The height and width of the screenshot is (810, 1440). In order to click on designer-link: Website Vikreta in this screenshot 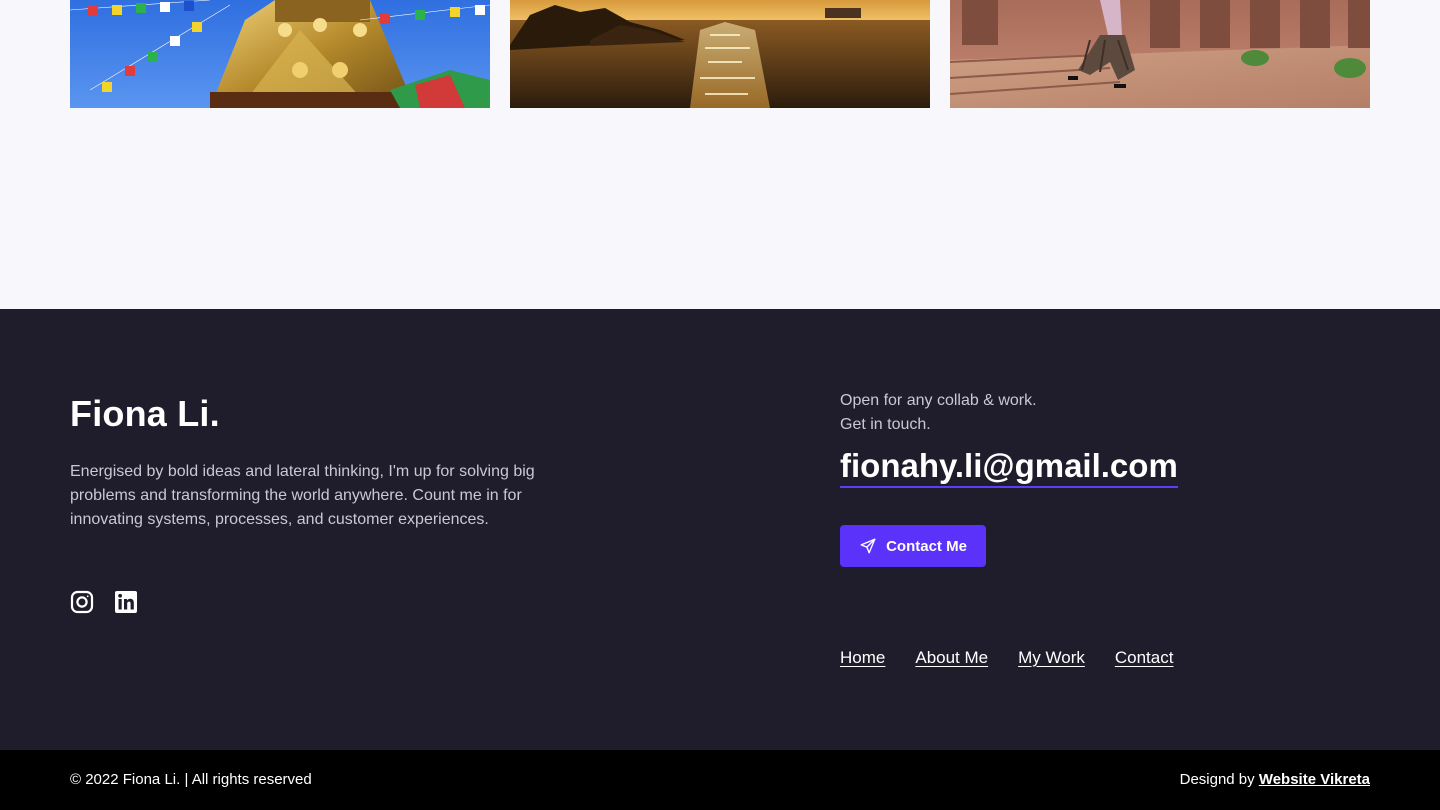, I will do `click(1314, 779)`.